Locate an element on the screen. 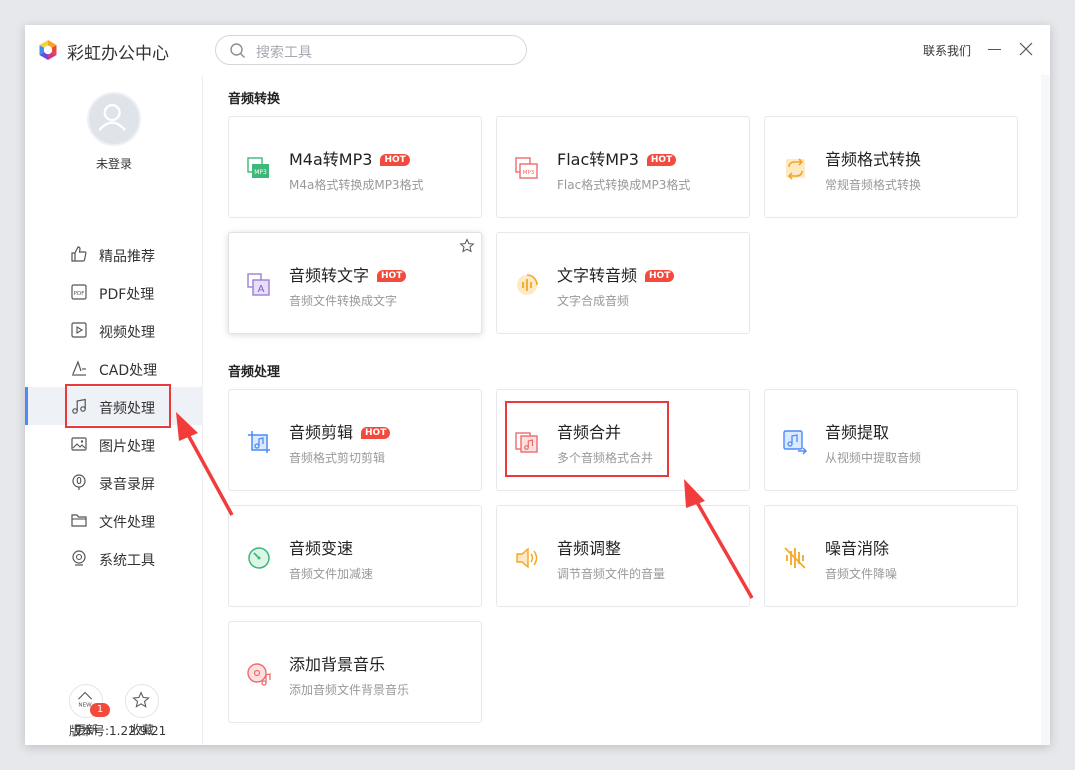 The width and height of the screenshot is (1075, 770). section-title-audio-process: 音频处理 is located at coordinates (254, 372).